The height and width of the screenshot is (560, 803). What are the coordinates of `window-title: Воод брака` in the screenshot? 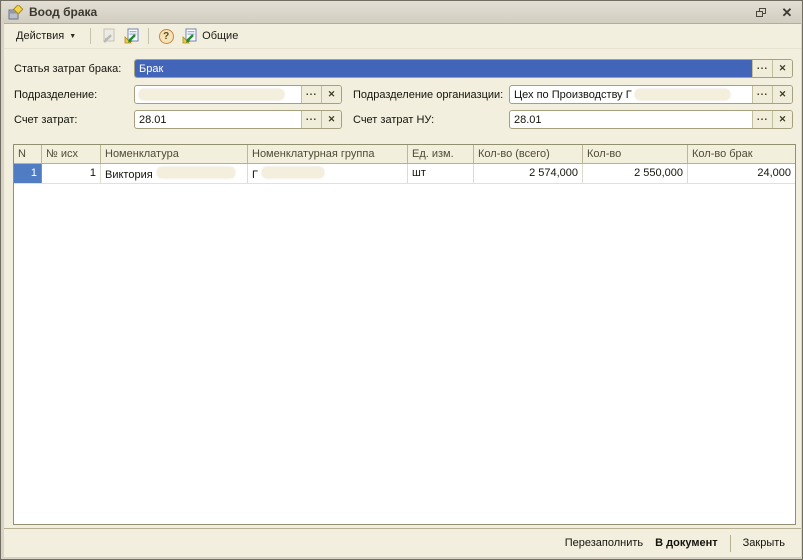 It's located at (63, 12).